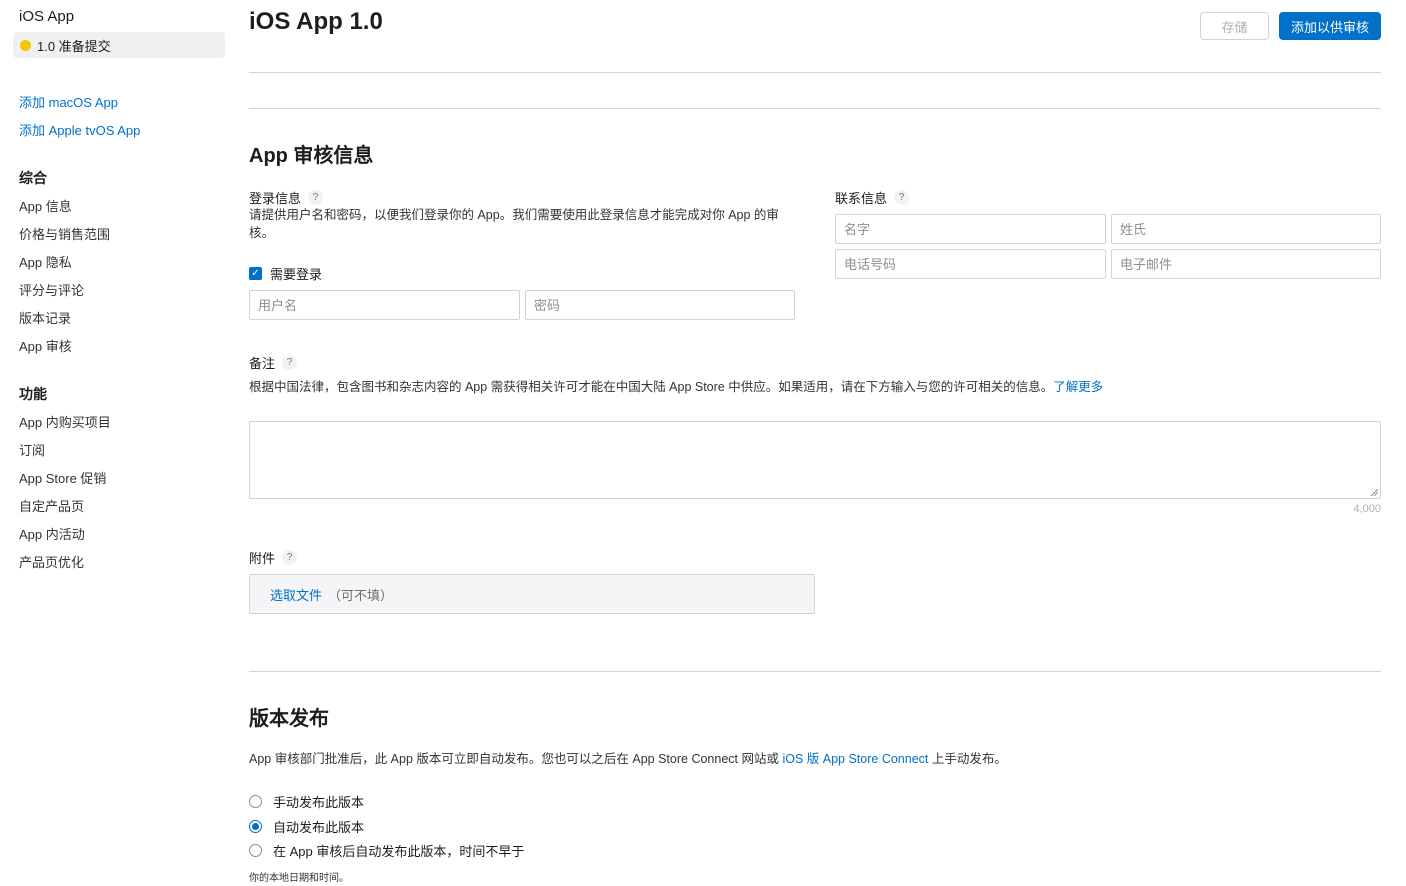 The image size is (1406, 886). What do you see at coordinates (262, 558) in the screenshot?
I see `attachment-label-text: 附件` at bounding box center [262, 558].